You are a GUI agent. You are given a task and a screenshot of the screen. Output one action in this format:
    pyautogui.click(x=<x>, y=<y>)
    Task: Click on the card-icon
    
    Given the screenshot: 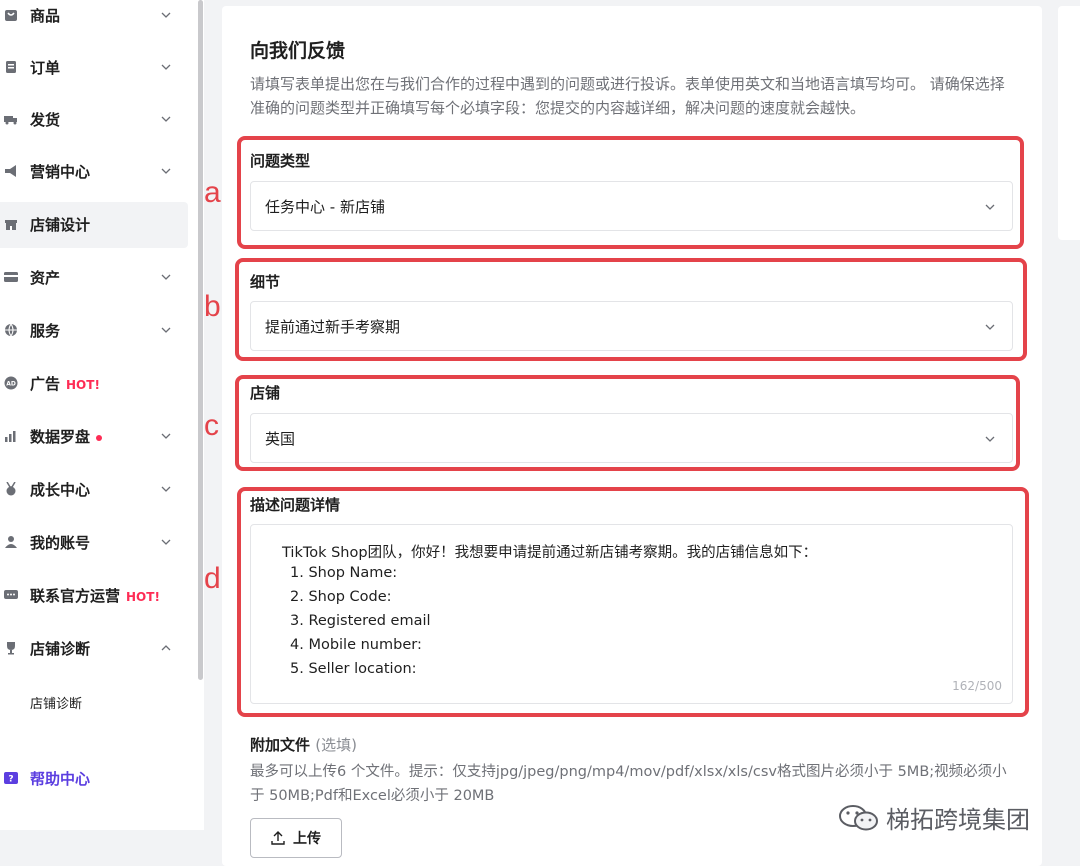 What is the action you would take?
    pyautogui.click(x=11, y=277)
    